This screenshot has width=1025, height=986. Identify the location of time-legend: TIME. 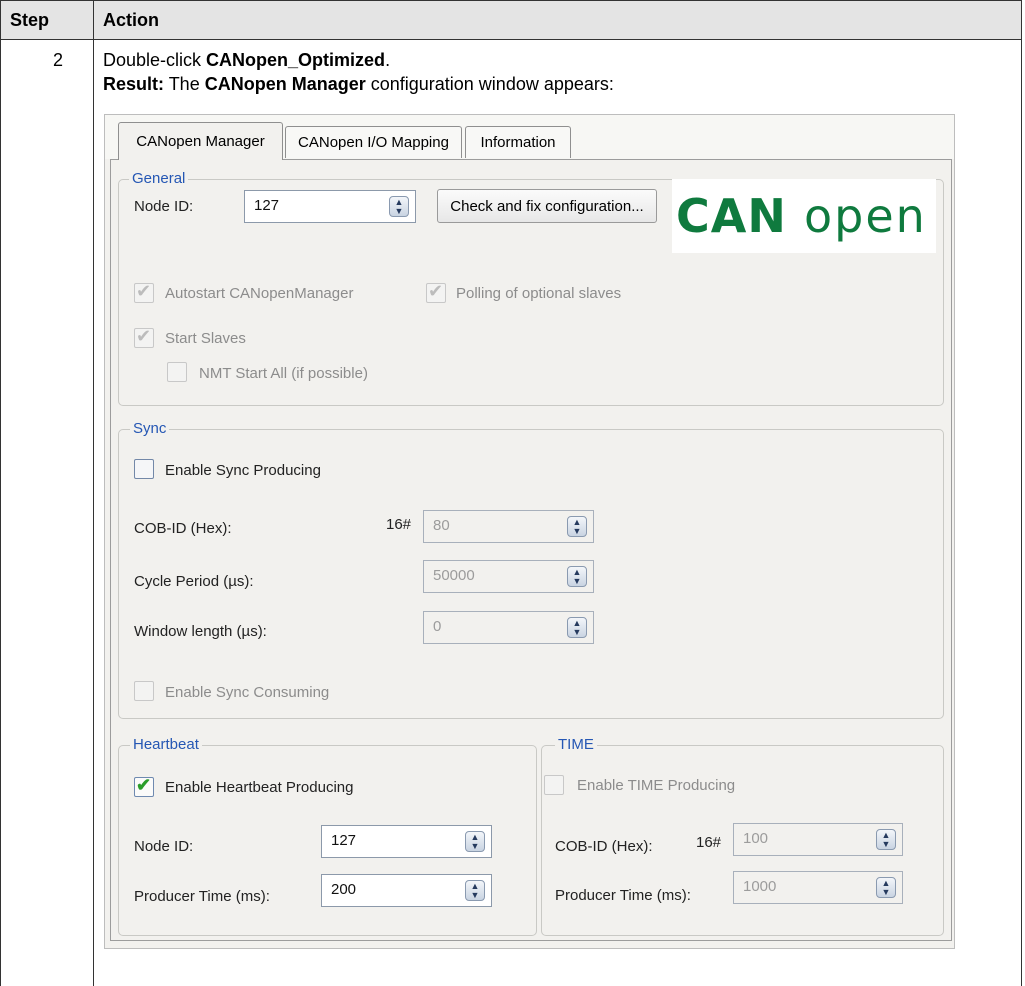
(576, 745).